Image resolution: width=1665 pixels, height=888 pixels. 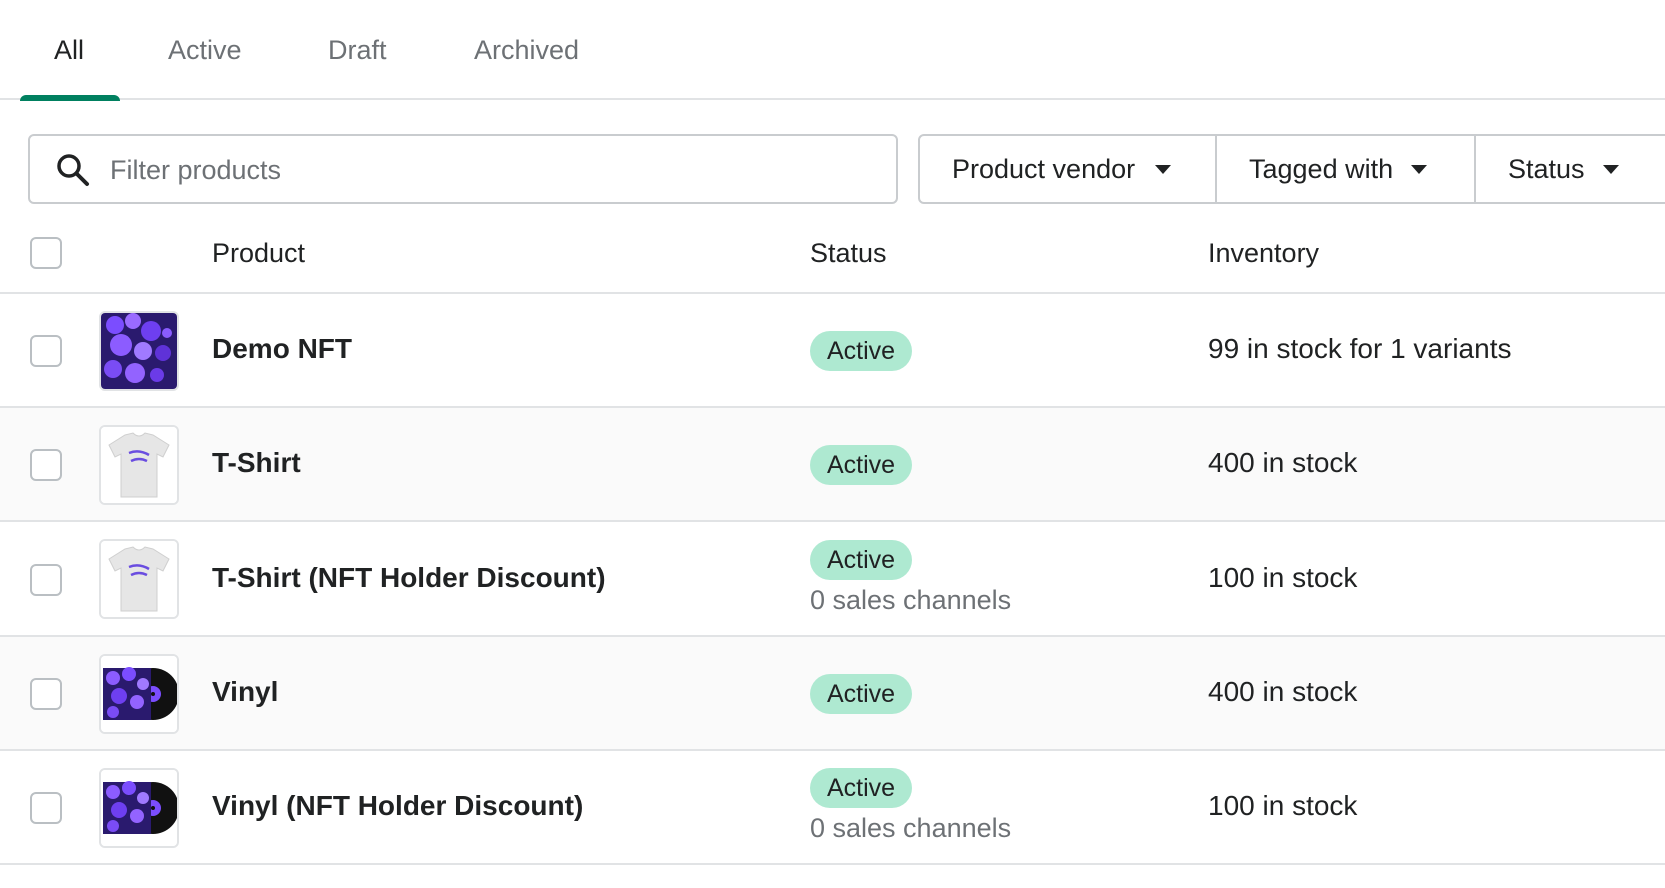 I want to click on table-row: T-Shirt Active 400 in stock, so click(x=832, y=465).